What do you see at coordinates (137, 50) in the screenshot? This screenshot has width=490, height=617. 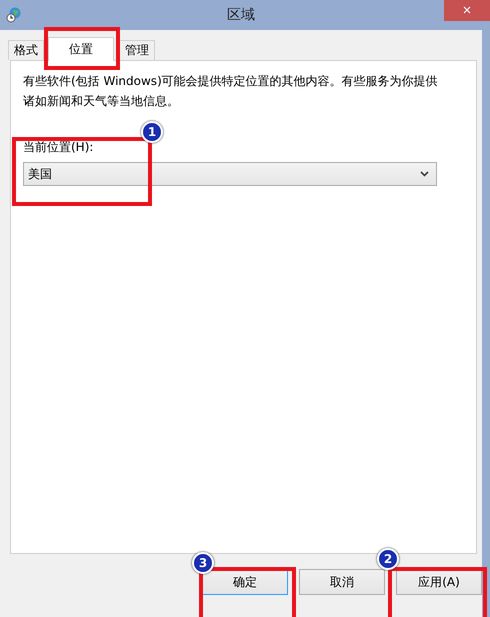 I see `tab: 管理` at bounding box center [137, 50].